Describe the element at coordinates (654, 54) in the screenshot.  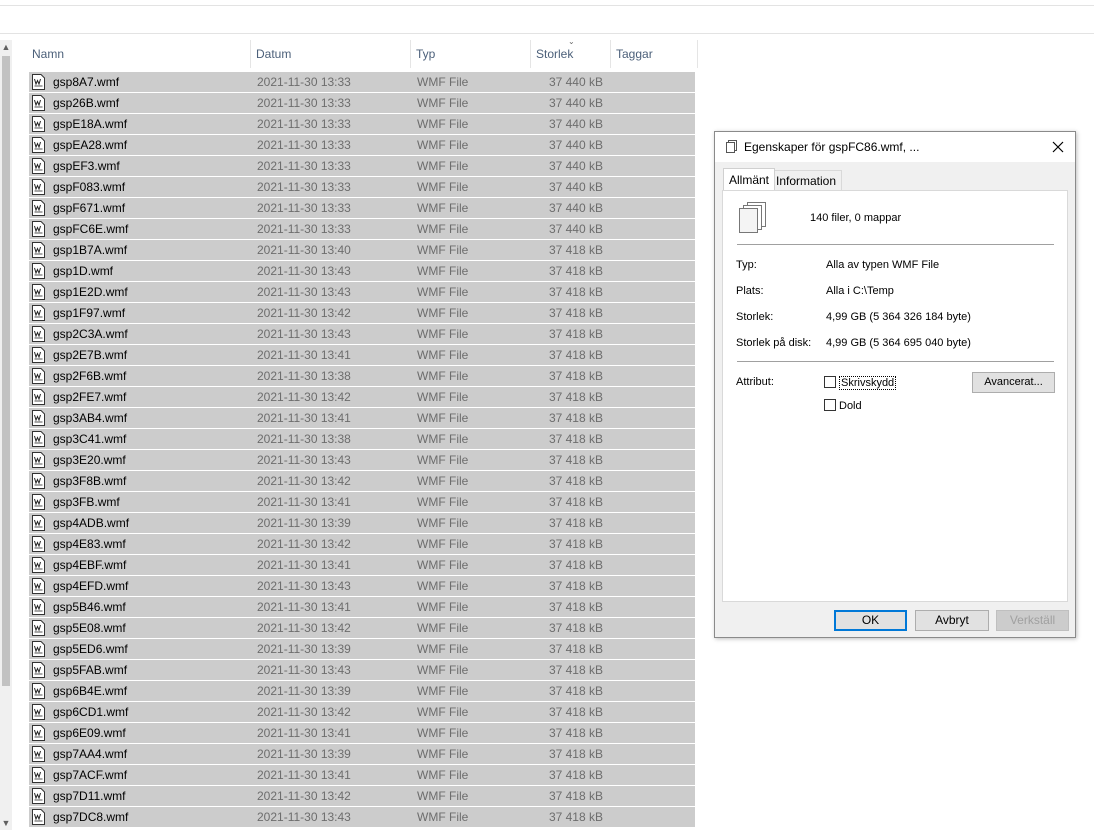
I see `column-header-tags: Taggar` at that location.